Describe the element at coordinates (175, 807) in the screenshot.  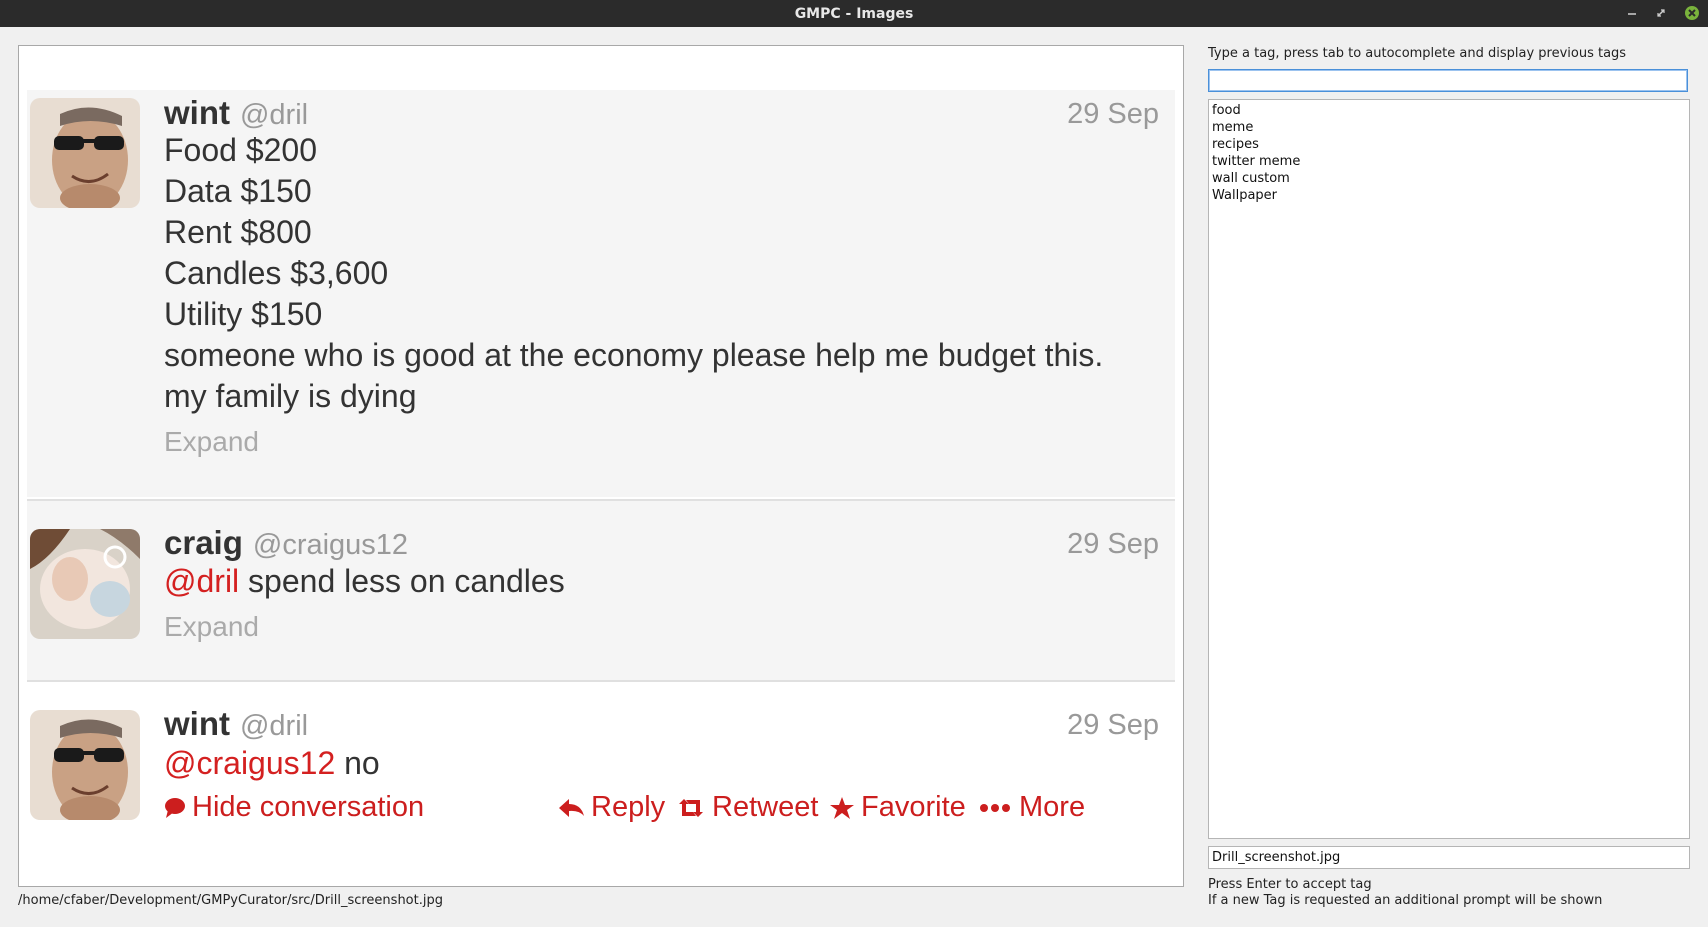
I see `speech-bubble-icon` at that location.